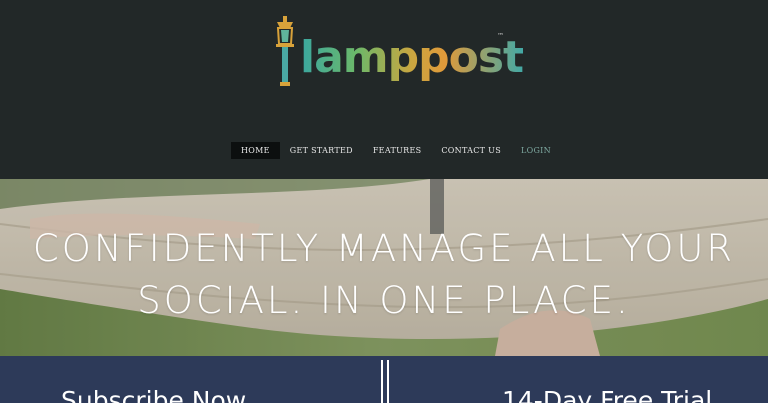 This screenshot has height=403, width=768. Describe the element at coordinates (412, 58) in the screenshot. I see `brand-name: lamppost` at that location.